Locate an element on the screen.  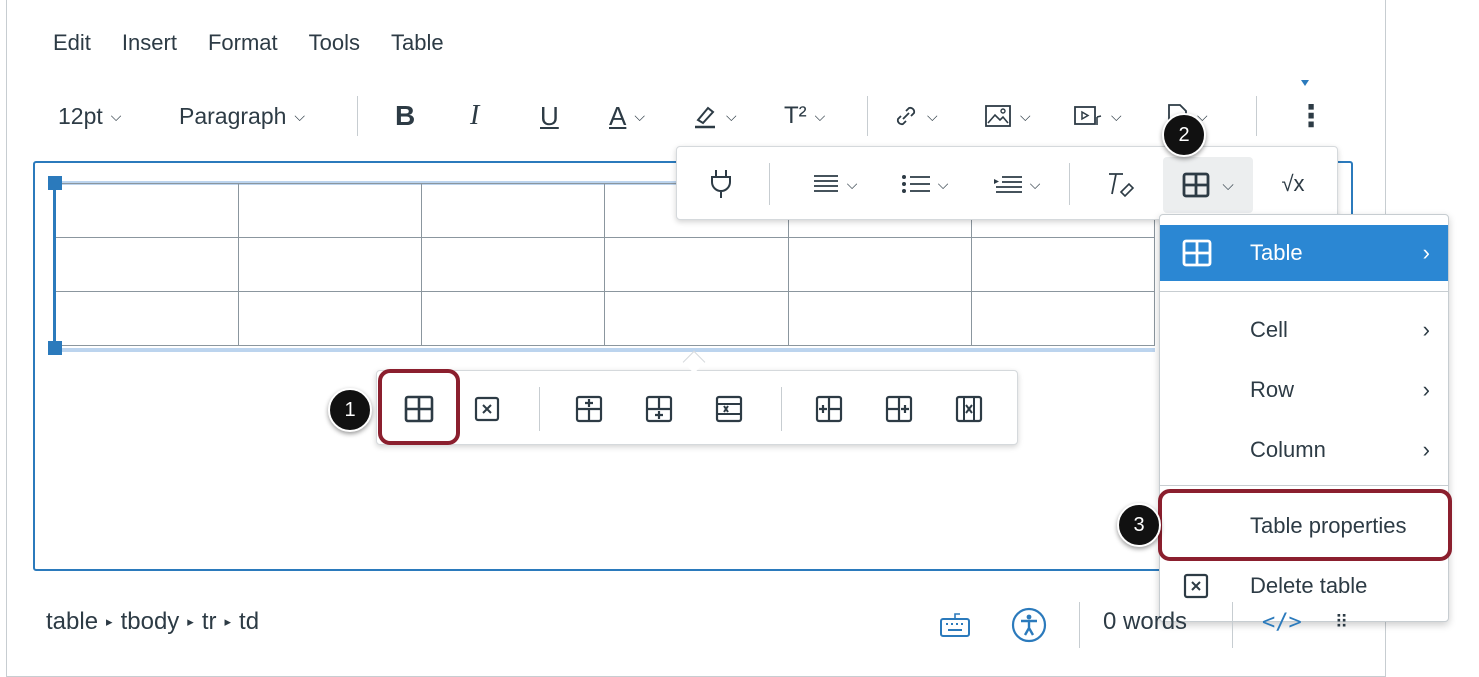
delete-table-button is located at coordinates (487, 409).